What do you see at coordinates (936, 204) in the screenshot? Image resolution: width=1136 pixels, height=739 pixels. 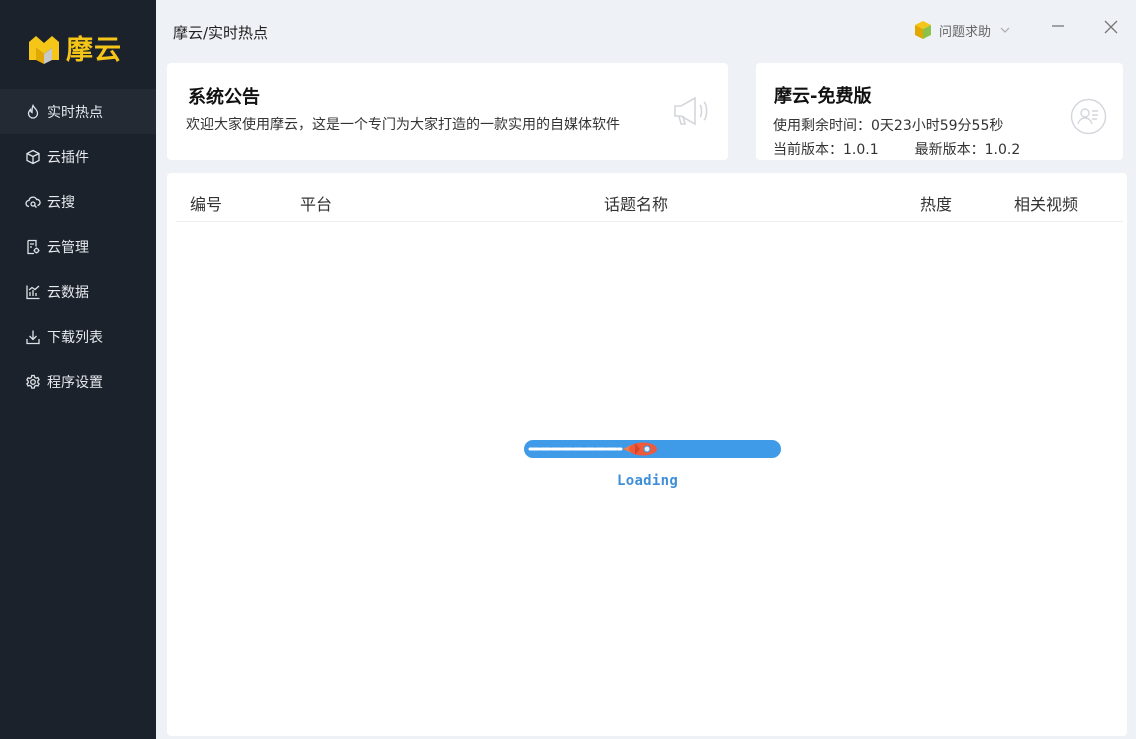 I see `column-header-heat: 热度` at bounding box center [936, 204].